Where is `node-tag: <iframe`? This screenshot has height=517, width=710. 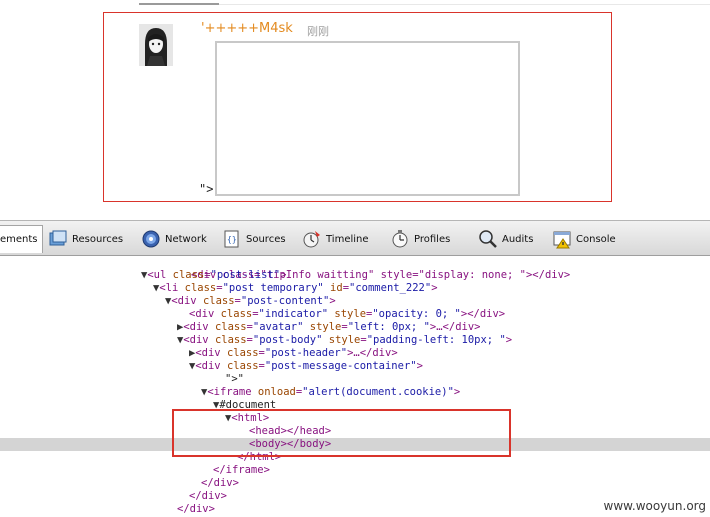 node-tag: <iframe is located at coordinates (232, 392).